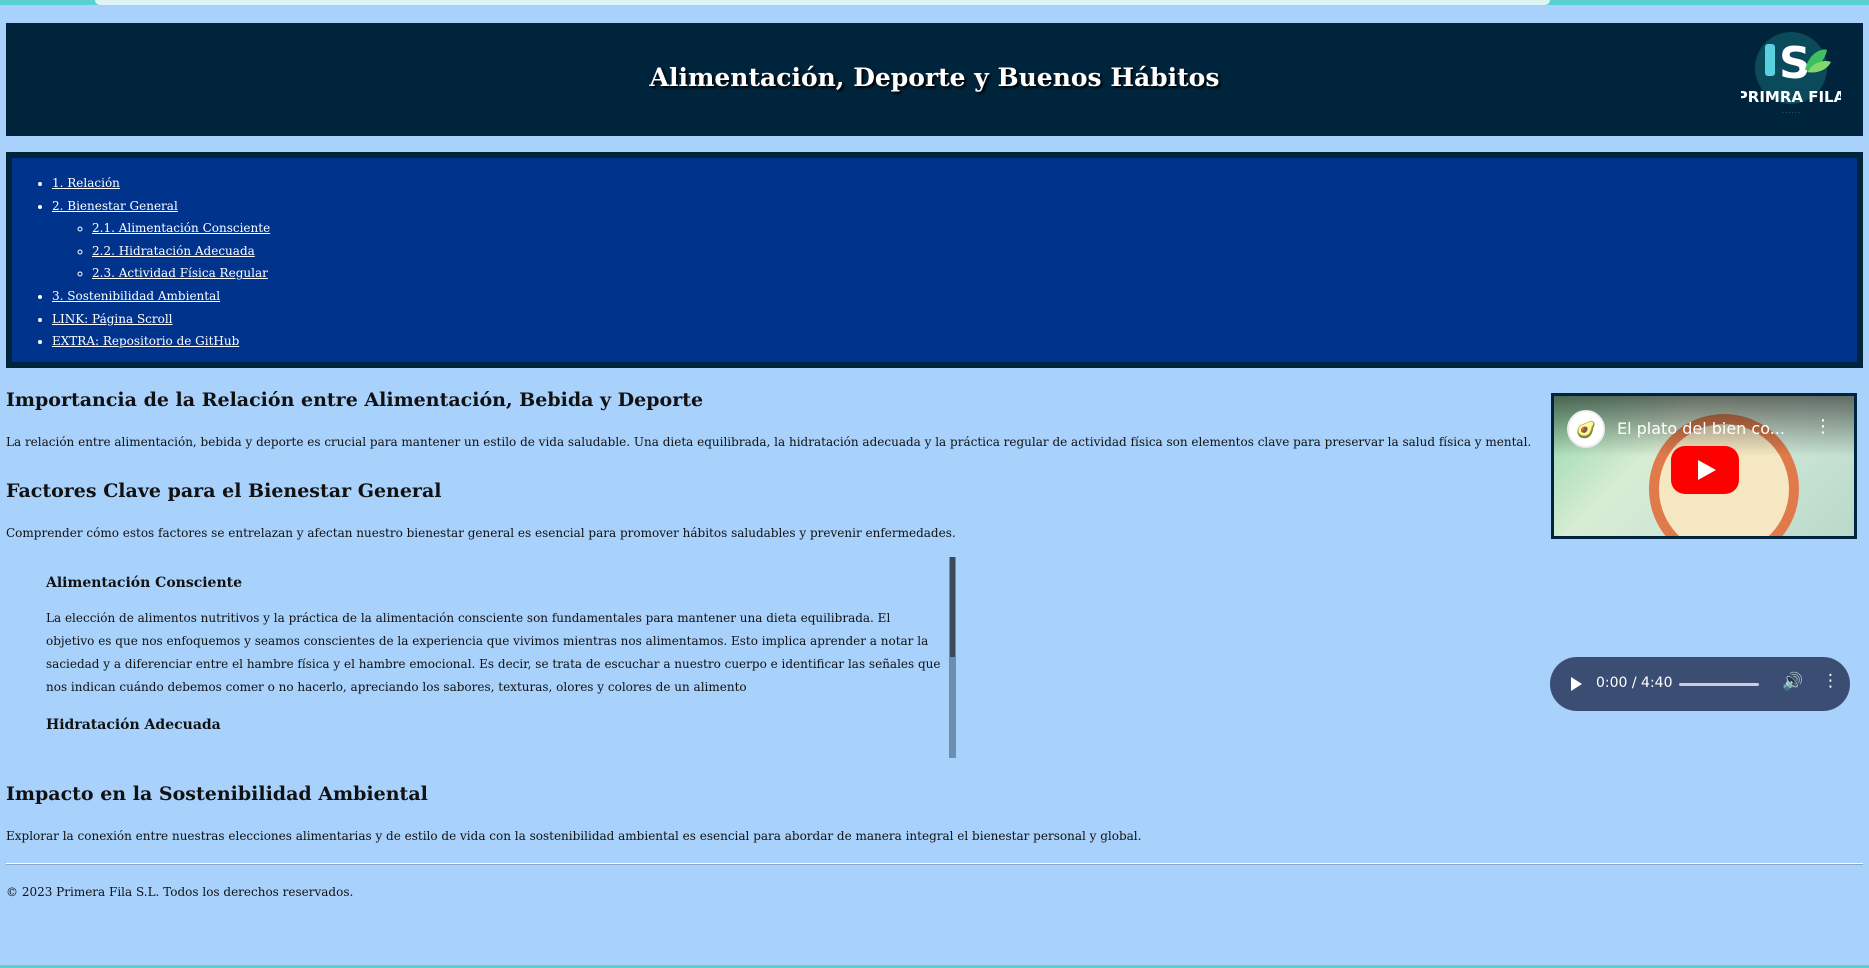 This screenshot has height=968, width=1869. I want to click on section-heading-sustainability: Impacto en la Sostenibilidad Ambiental, so click(217, 794).